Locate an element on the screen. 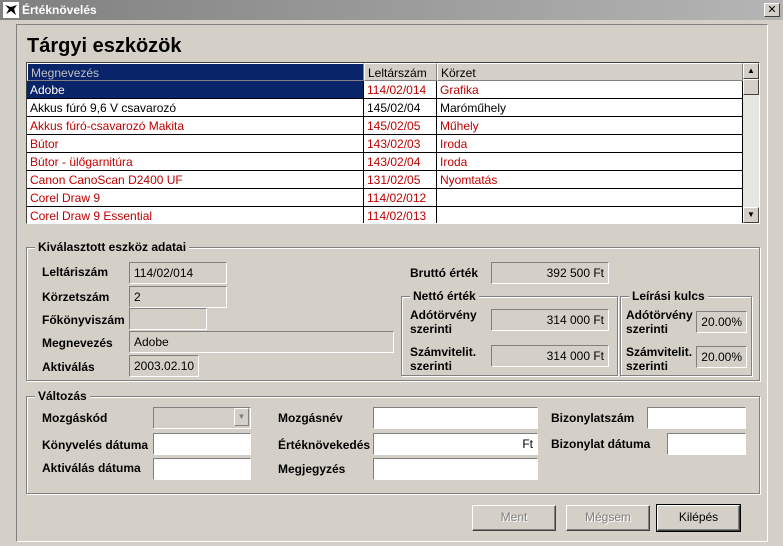 The image size is (783, 546). cell-inventory: 131/02/05 is located at coordinates (400, 180).